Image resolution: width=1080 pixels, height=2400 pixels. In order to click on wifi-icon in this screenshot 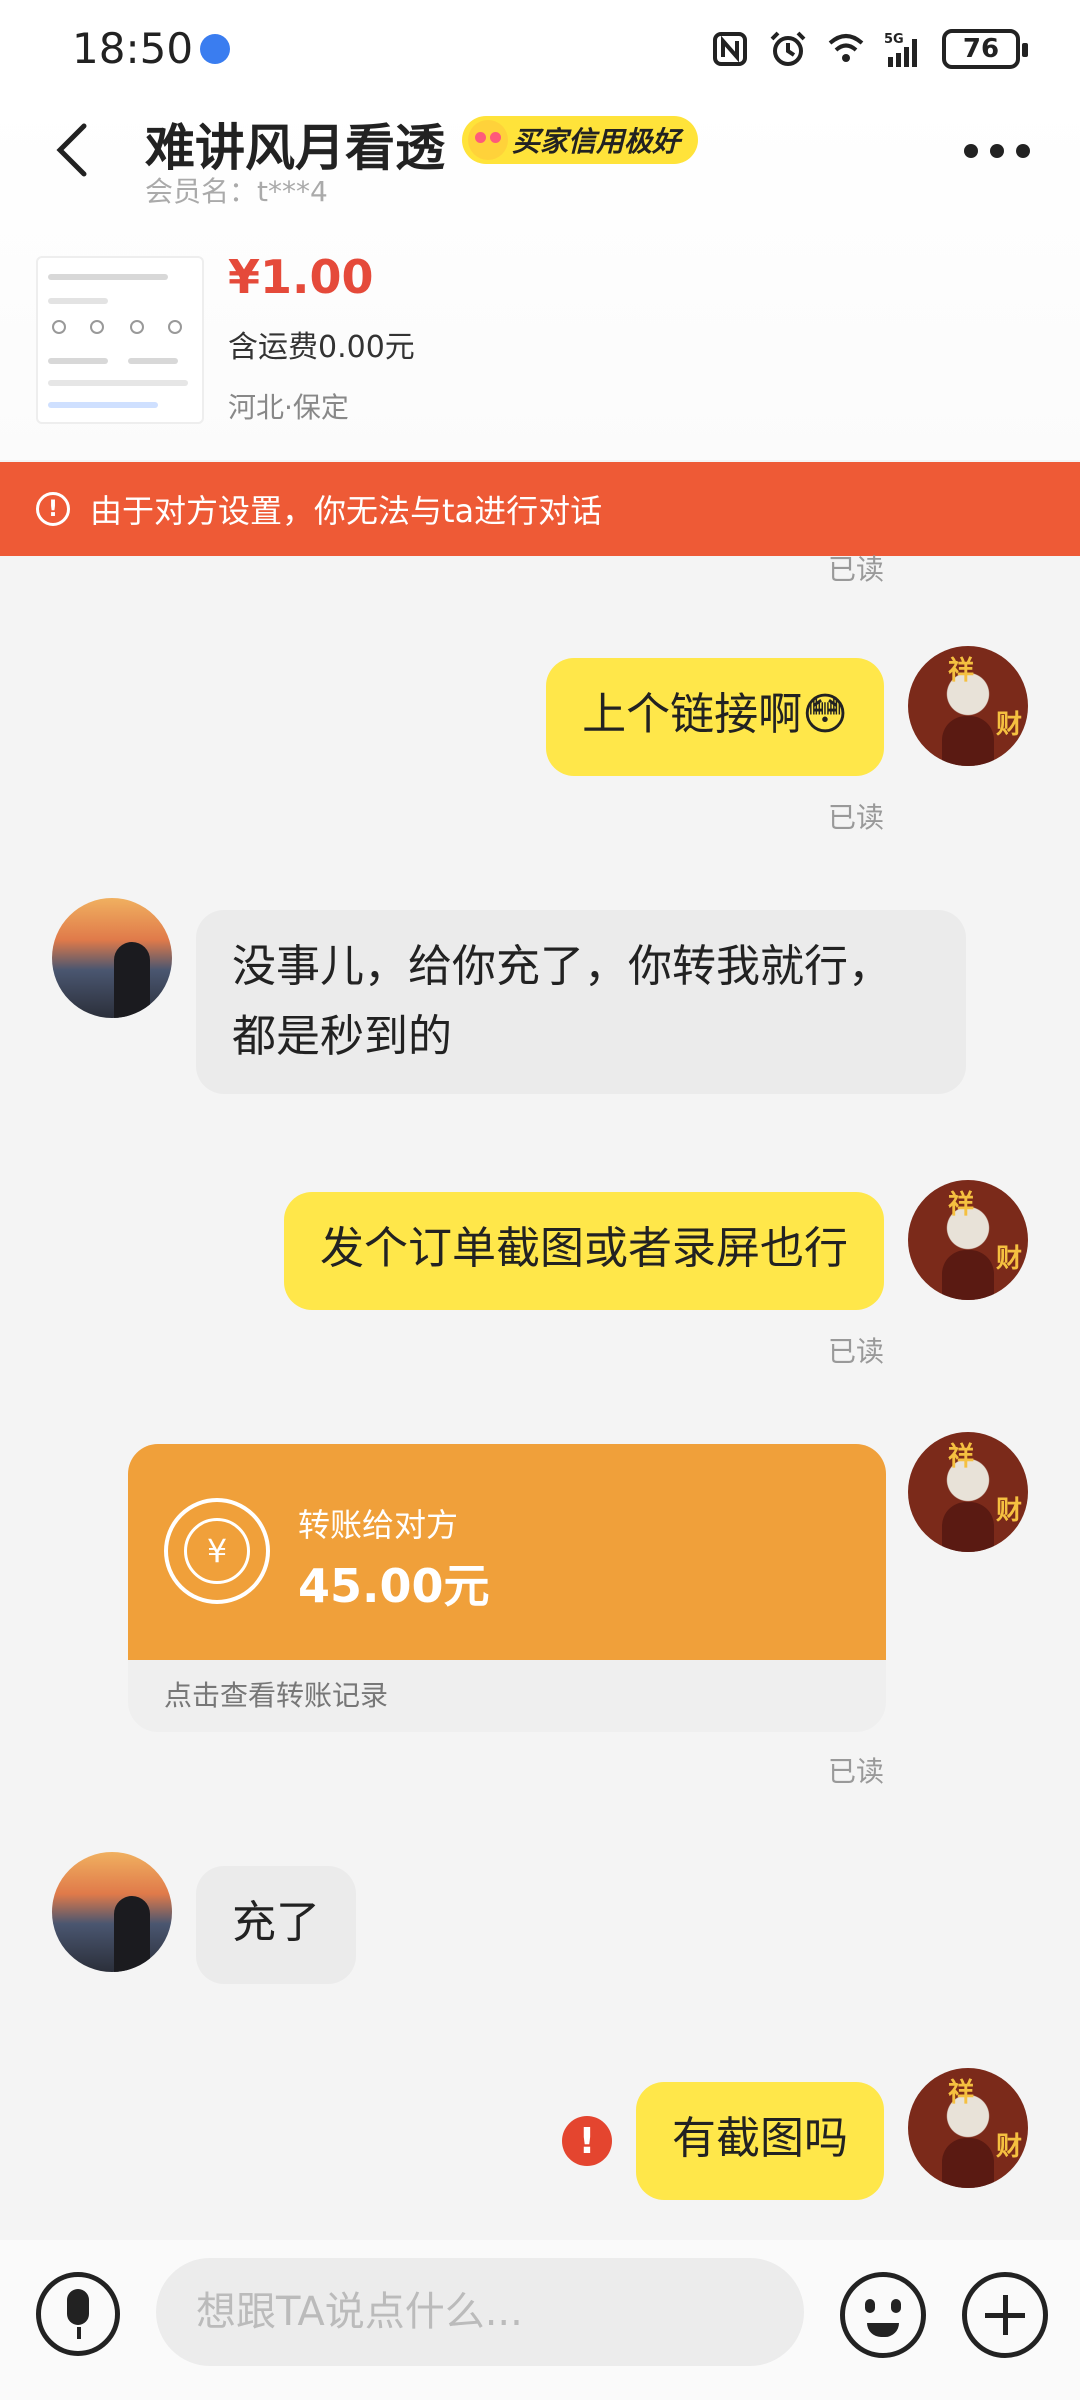, I will do `click(846, 48)`.